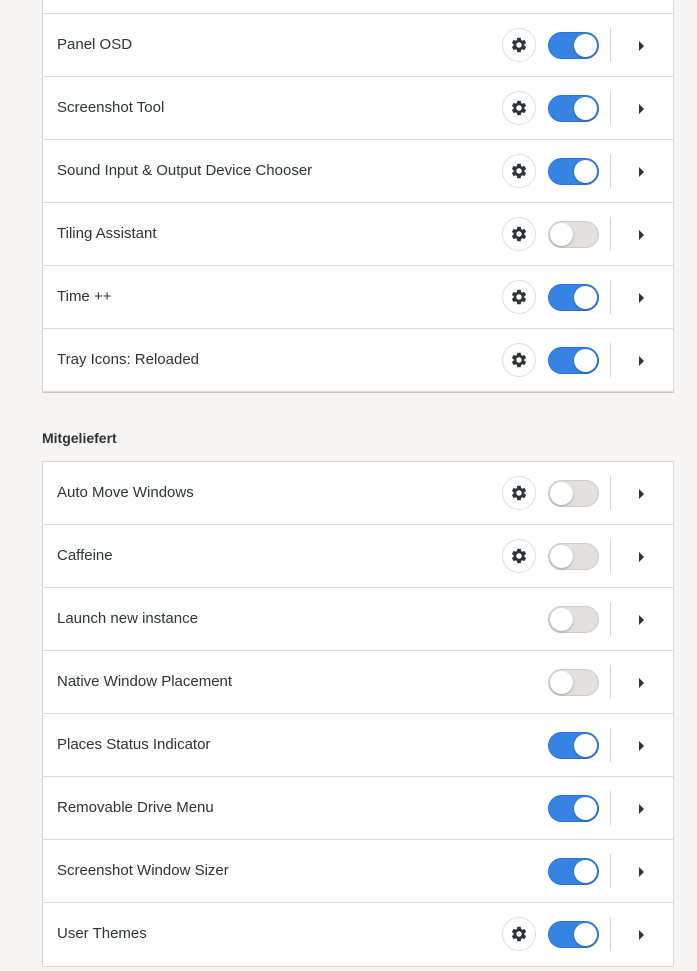 This screenshot has width=697, height=971. What do you see at coordinates (358, 745) in the screenshot?
I see `extension-row: Places Status Indicator` at bounding box center [358, 745].